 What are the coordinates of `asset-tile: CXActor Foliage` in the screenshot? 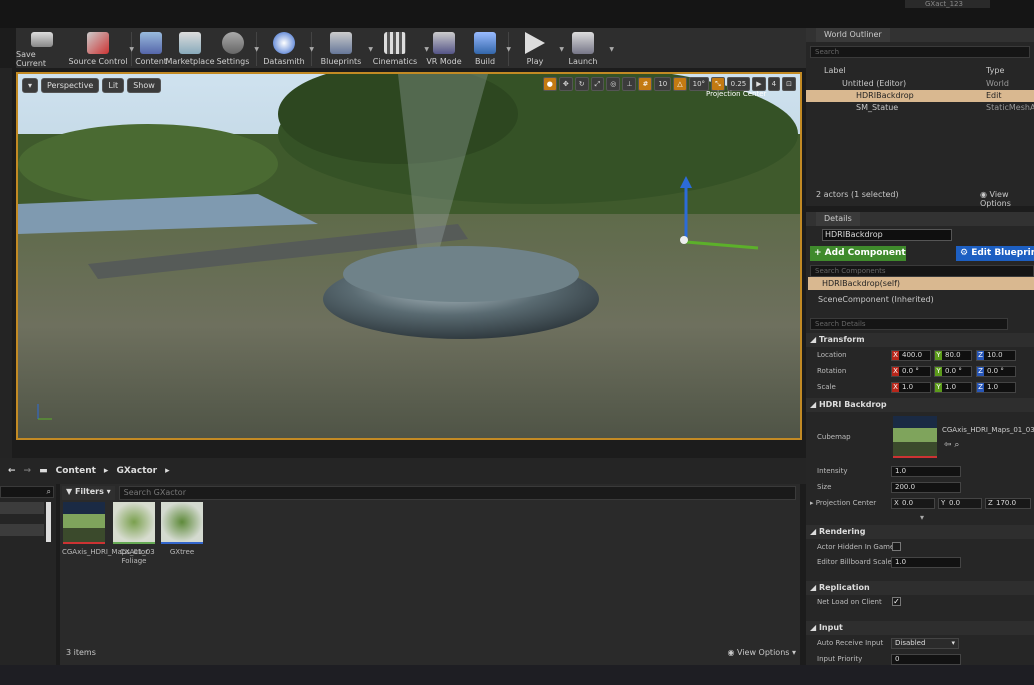 It's located at (134, 534).